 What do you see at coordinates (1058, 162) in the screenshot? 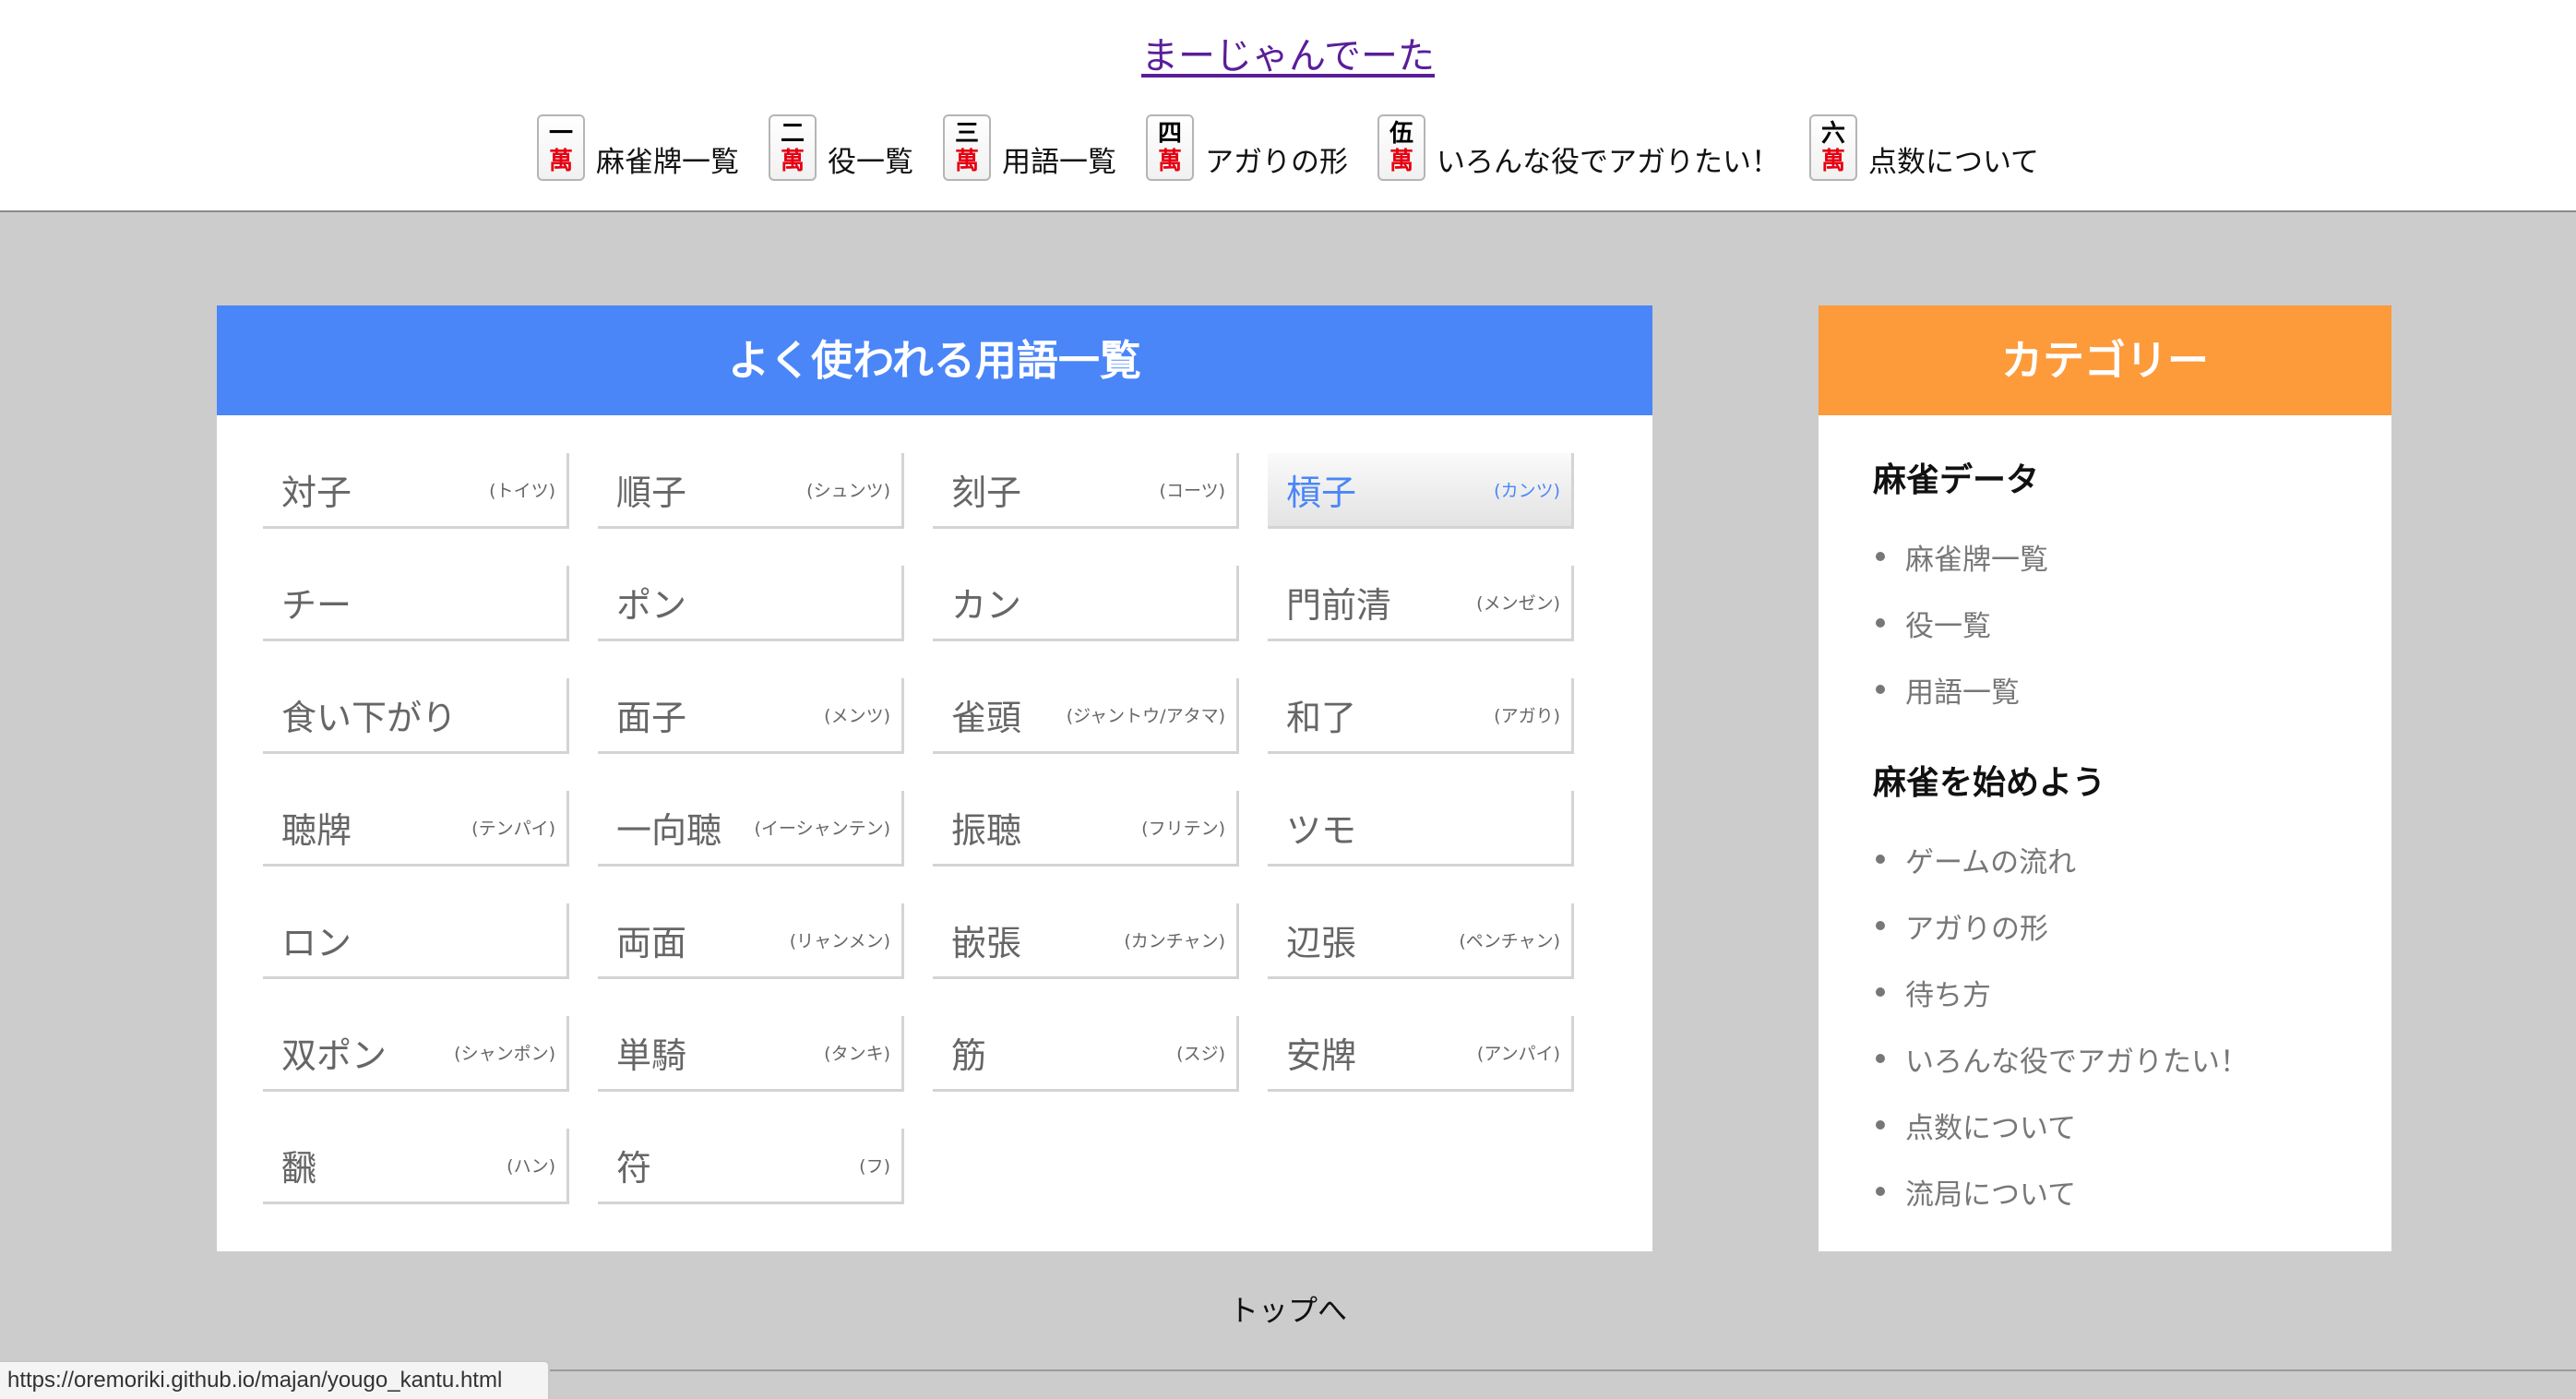
I see `nav-label: 用語一覧` at bounding box center [1058, 162].